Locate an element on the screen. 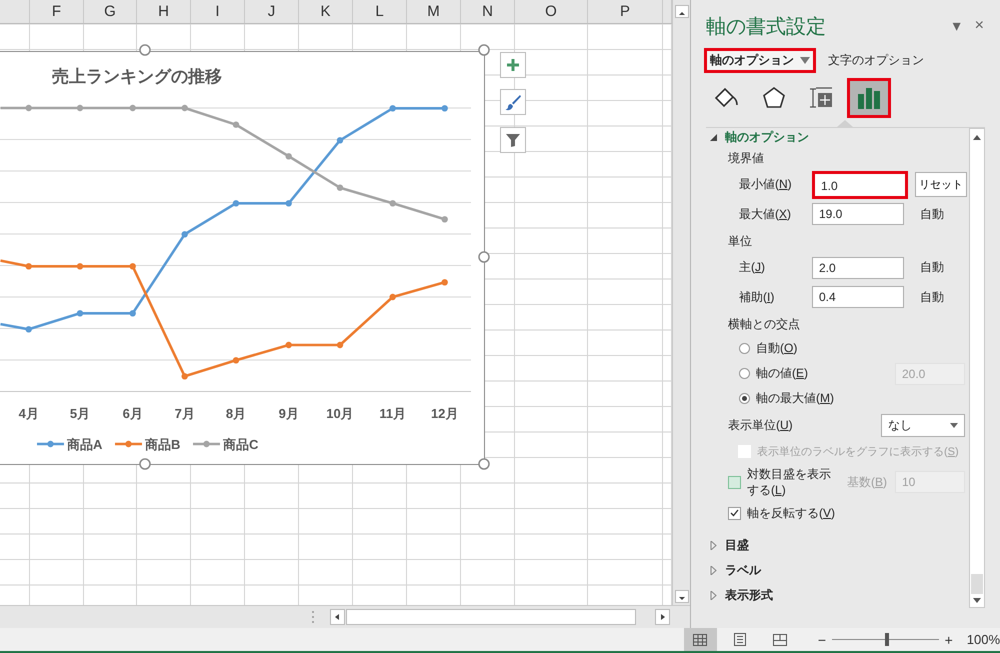 Image resolution: width=1000 pixels, height=653 pixels. tab: 軸のオプション is located at coordinates (760, 60).